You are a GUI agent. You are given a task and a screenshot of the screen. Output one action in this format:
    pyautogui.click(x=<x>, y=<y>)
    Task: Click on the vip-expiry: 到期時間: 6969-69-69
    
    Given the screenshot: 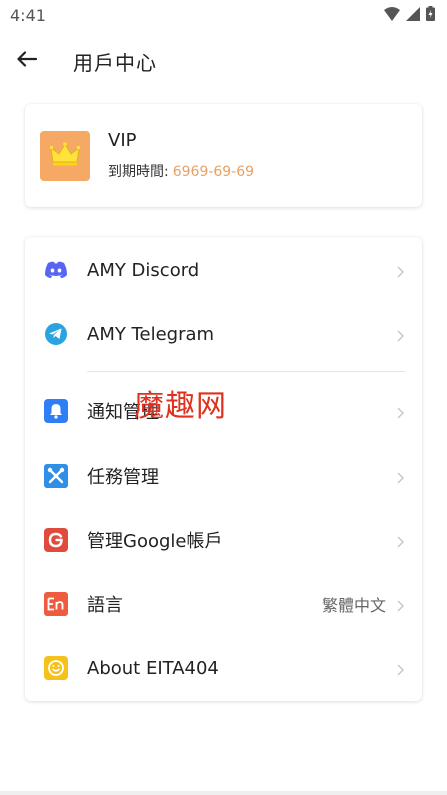 What is the action you would take?
    pyautogui.click(x=181, y=171)
    